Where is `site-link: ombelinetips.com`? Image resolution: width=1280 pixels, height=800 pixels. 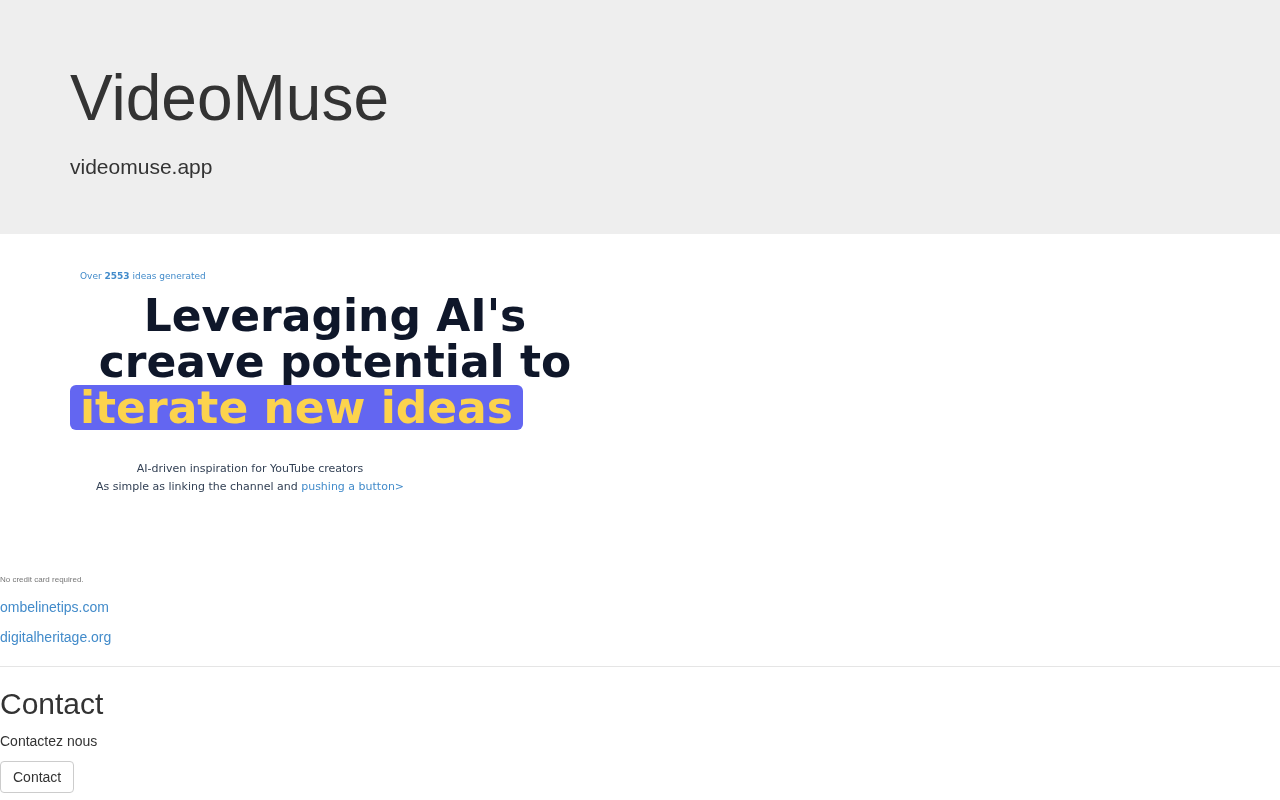
site-link: ombelinetips.com is located at coordinates (54, 607).